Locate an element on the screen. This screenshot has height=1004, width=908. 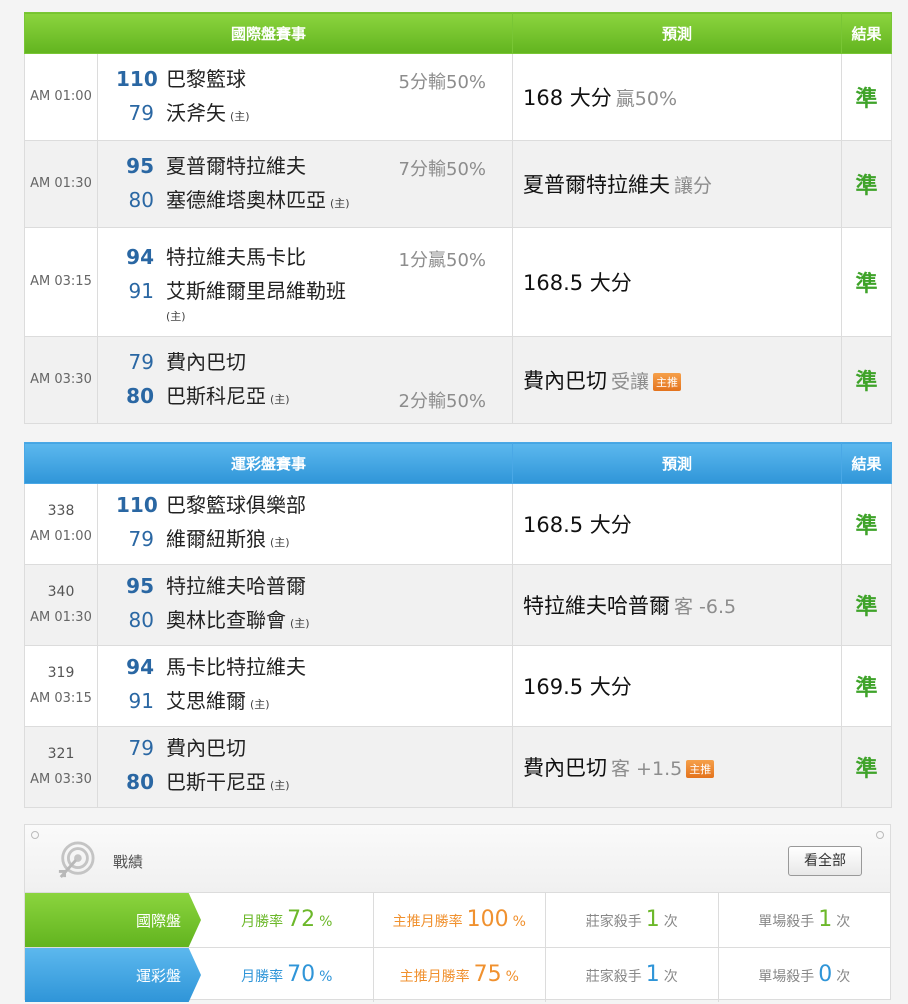
intl-match-row: AM 01:00 110 巴黎籃球 79 沃斧矢 (主) 5分輸50% 168 大分 贏50% 準 is located at coordinates (458, 97).